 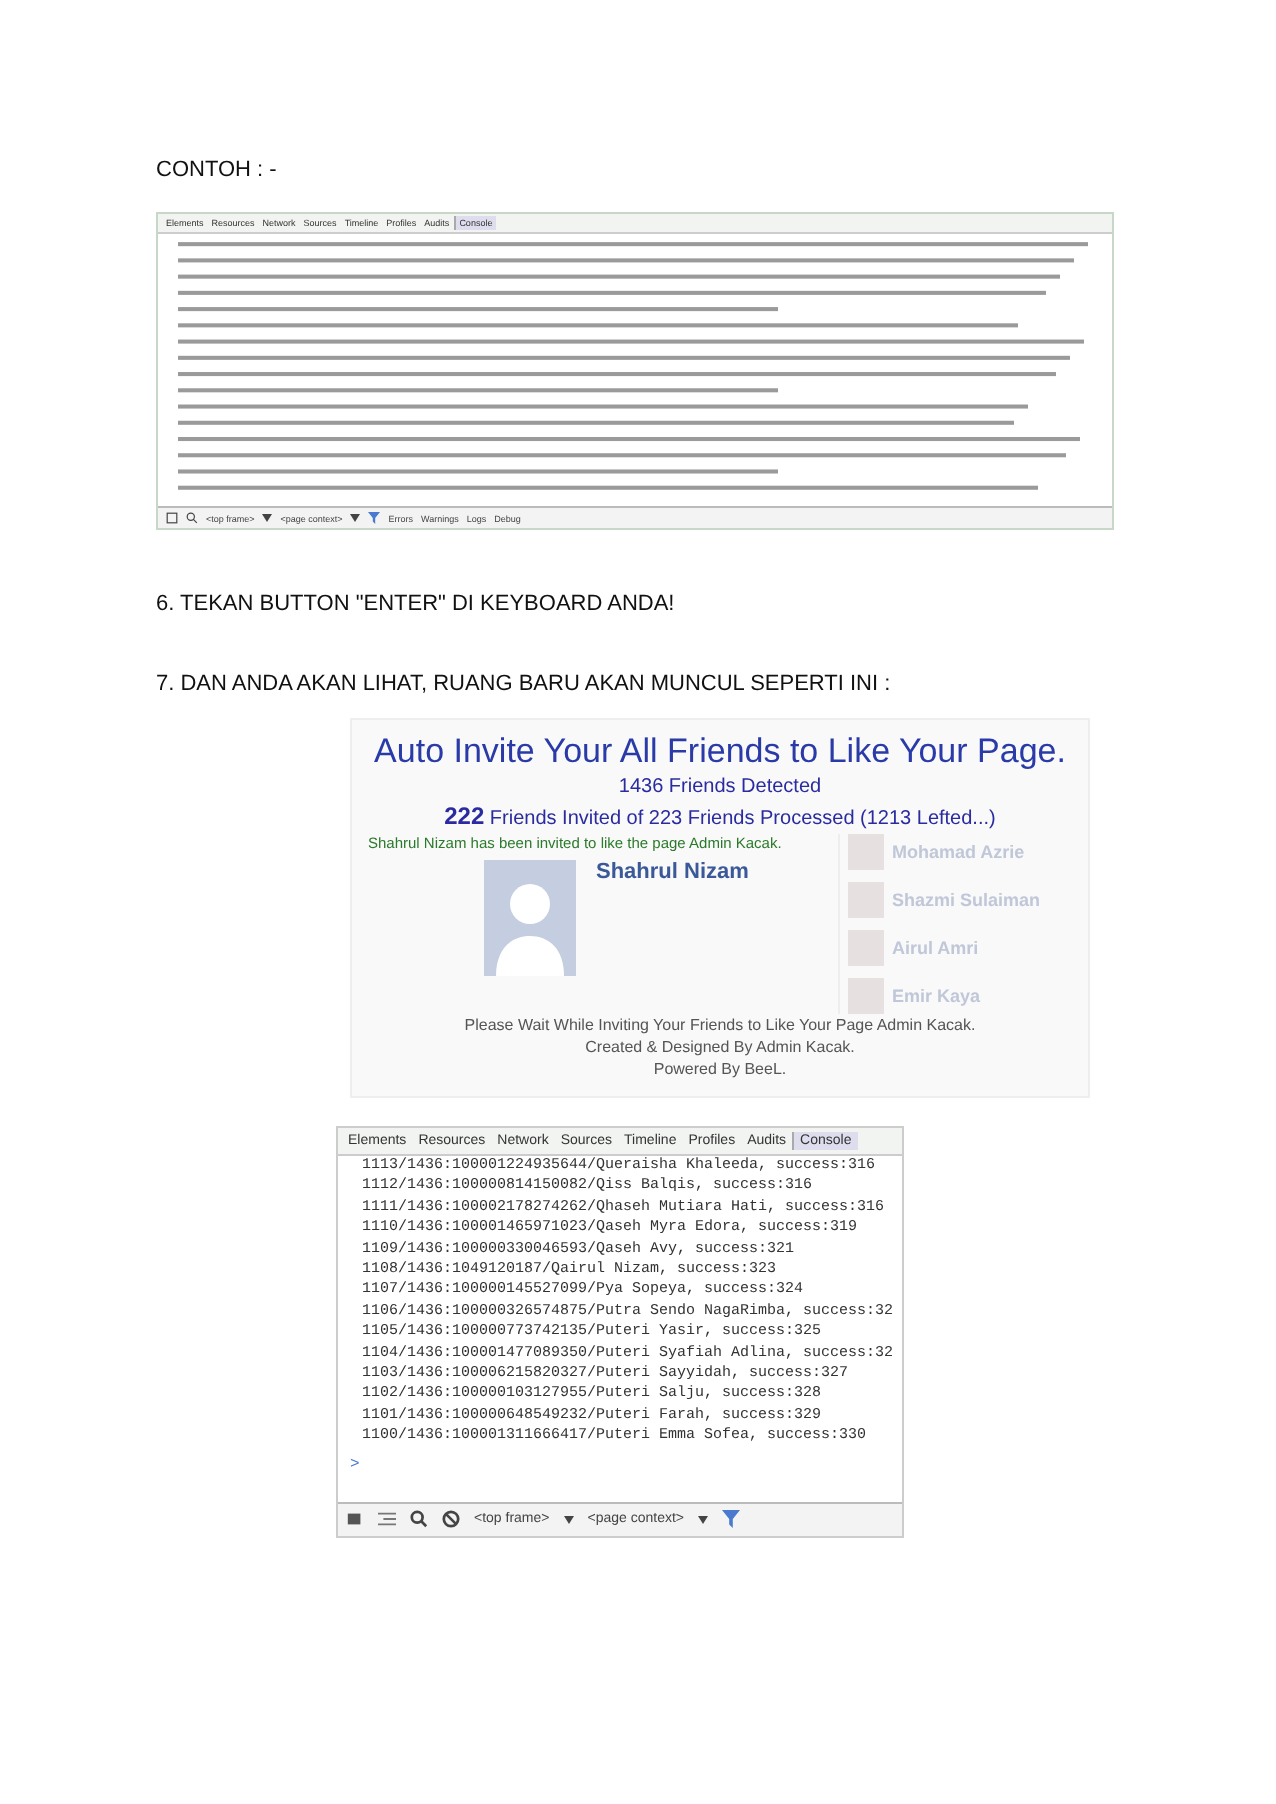 What do you see at coordinates (524, 684) in the screenshot?
I see `instruction-text: 7. DAN ANDA AKAN LIHAT, RUANG BARU AKAN MUNCUL SEPERTI INI :` at bounding box center [524, 684].